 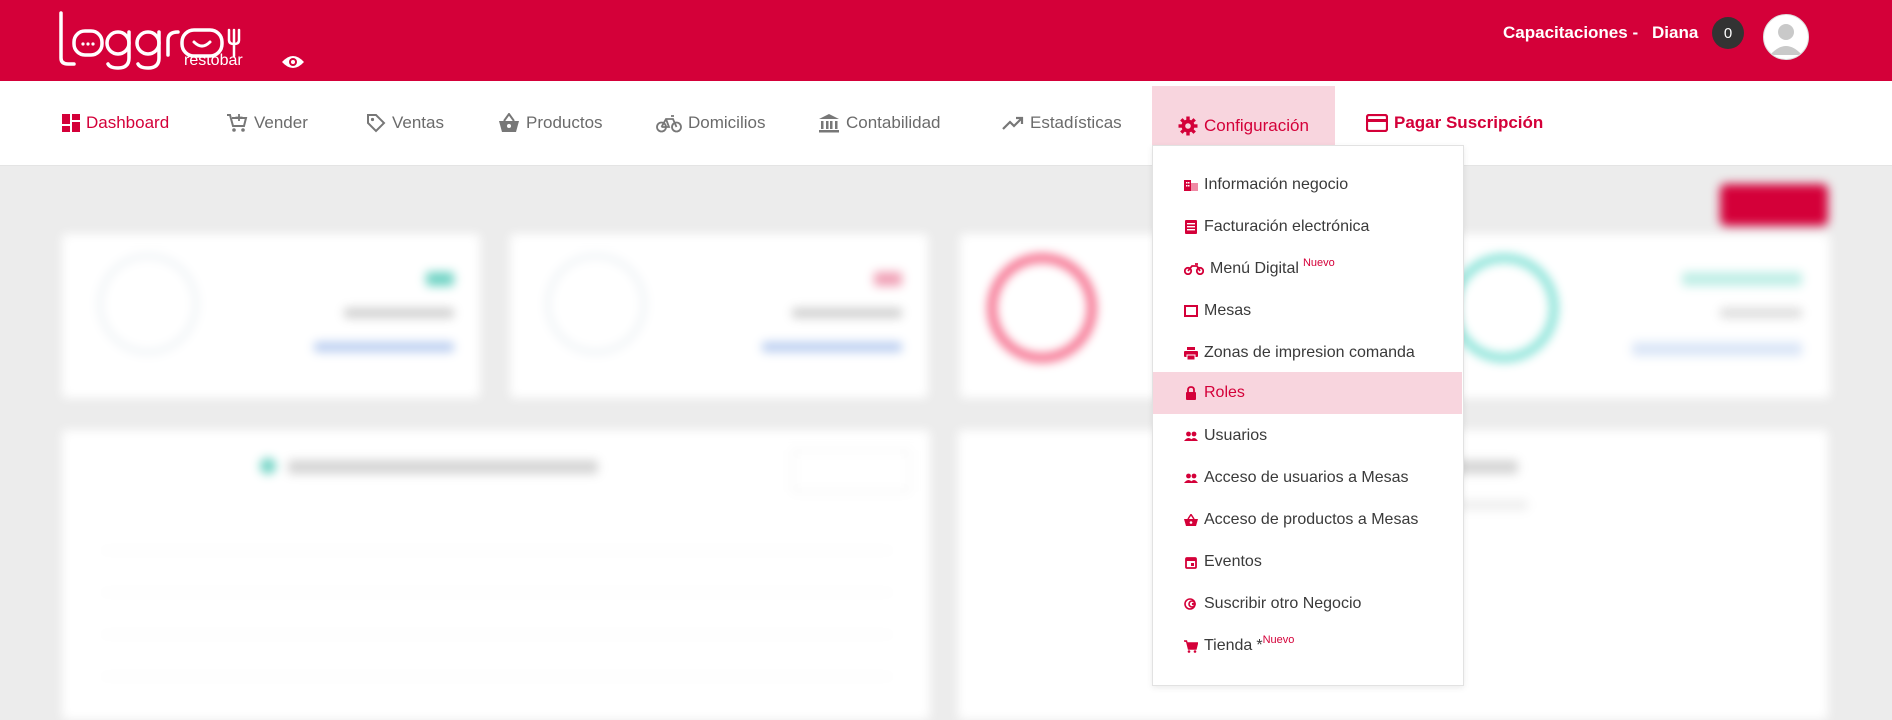 I want to click on menu-mesas: Mesas, so click(x=1307, y=311).